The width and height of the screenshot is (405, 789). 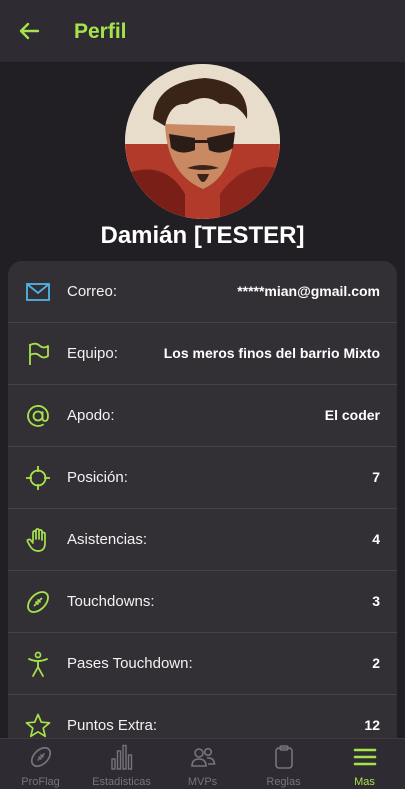 I want to click on field-row-email: Correo: *****mian@gmail.com, so click(x=202, y=292).